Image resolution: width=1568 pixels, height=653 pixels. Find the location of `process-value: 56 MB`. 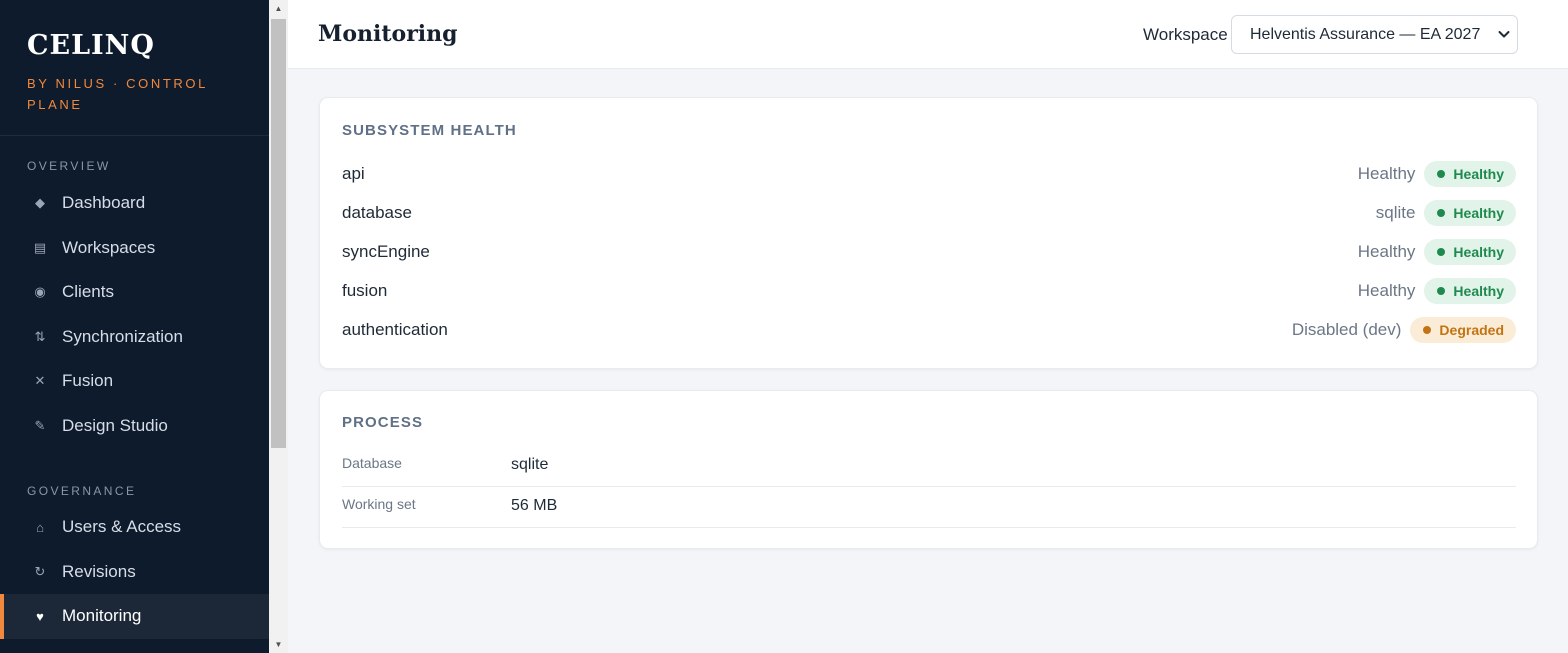

process-value: 56 MB is located at coordinates (534, 505).